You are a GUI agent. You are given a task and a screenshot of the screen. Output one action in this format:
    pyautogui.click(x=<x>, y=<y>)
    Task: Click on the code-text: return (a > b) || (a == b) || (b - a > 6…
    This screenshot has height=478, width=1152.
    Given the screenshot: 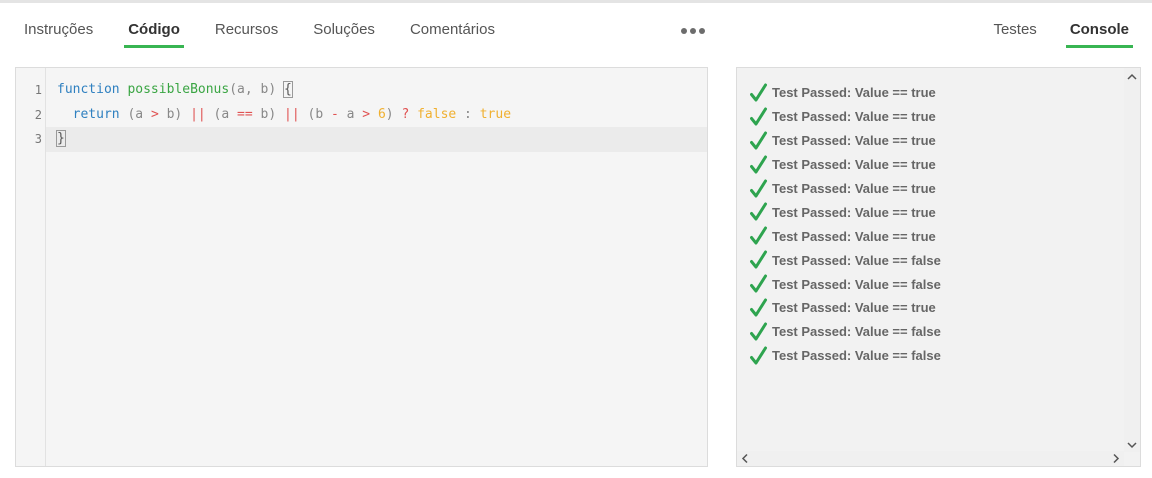 What is the action you would take?
    pyautogui.click(x=284, y=115)
    